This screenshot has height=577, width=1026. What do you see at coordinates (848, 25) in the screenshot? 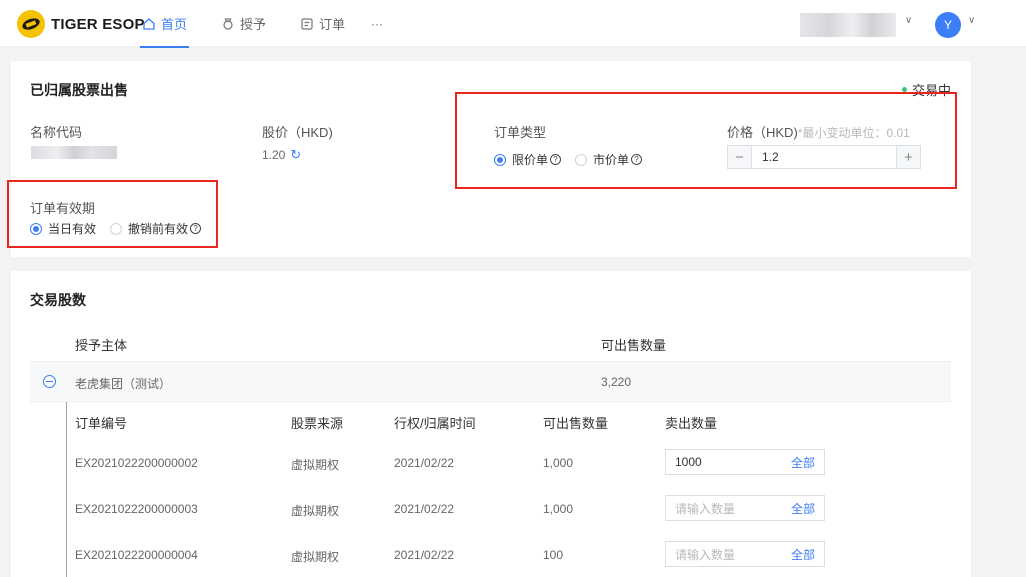
I see `account-name-blurred` at bounding box center [848, 25].